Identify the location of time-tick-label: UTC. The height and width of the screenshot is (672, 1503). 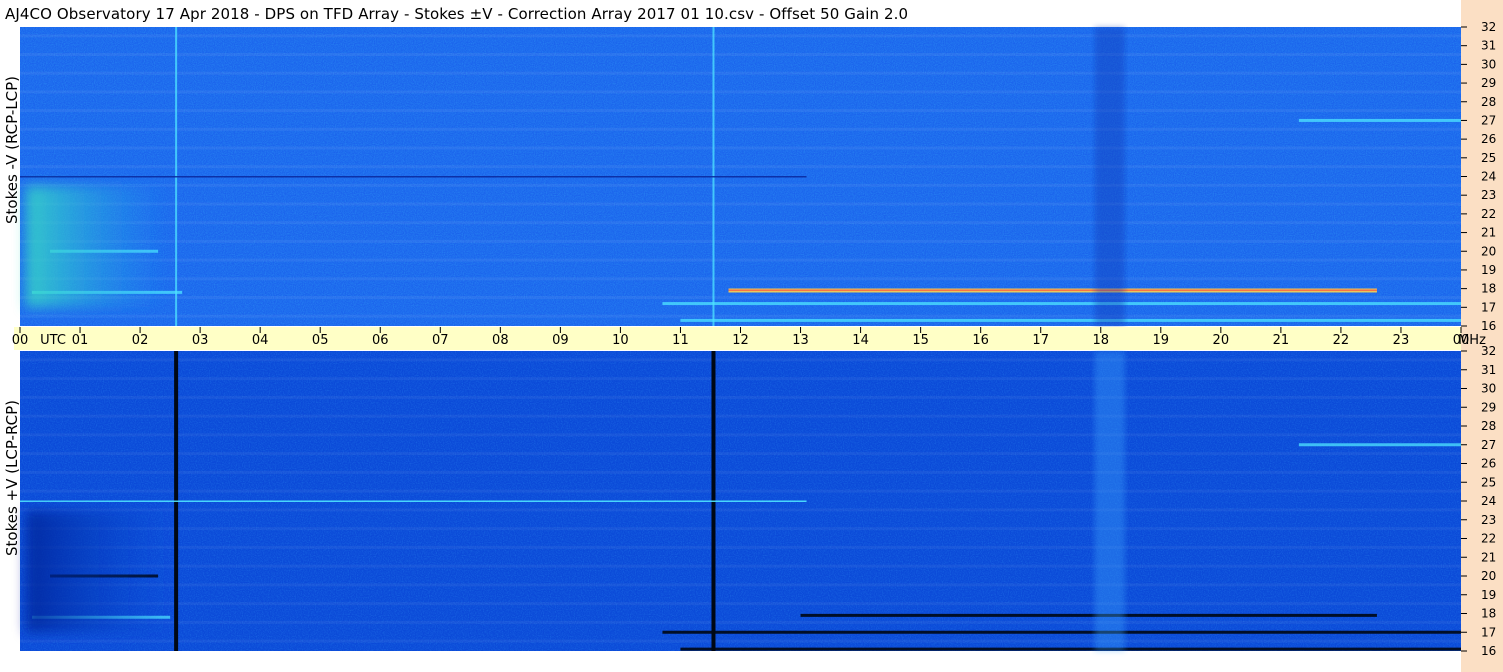
(53, 340).